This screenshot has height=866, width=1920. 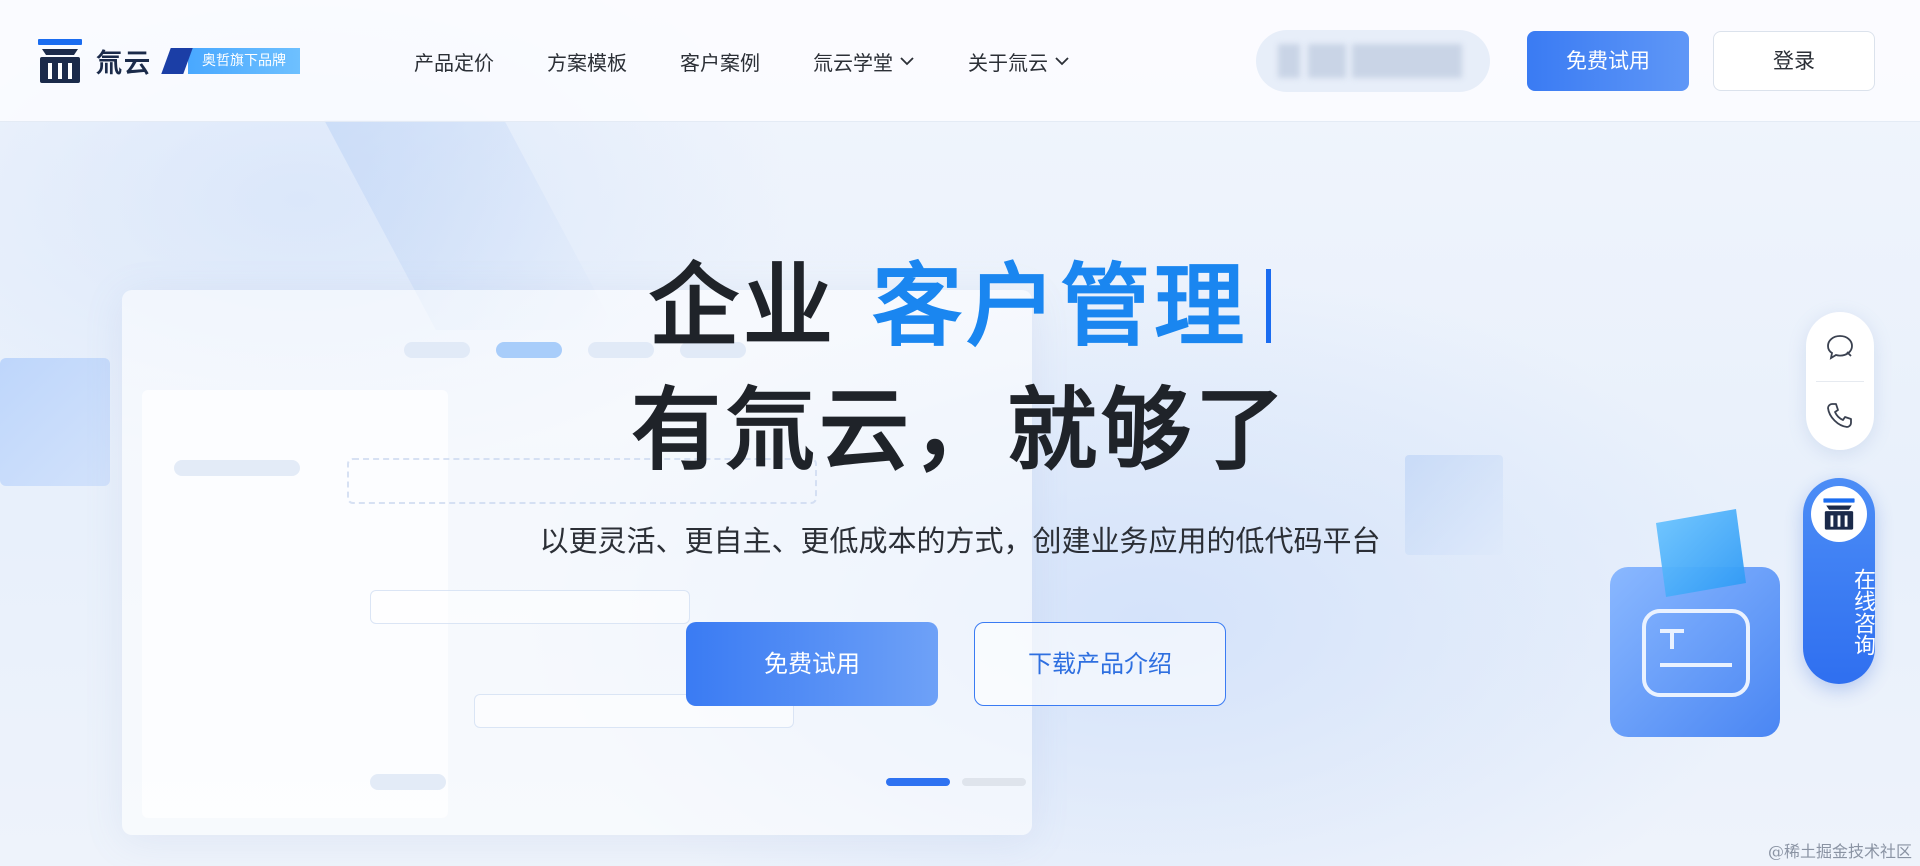 What do you see at coordinates (1840, 415) in the screenshot?
I see `phone-icon` at bounding box center [1840, 415].